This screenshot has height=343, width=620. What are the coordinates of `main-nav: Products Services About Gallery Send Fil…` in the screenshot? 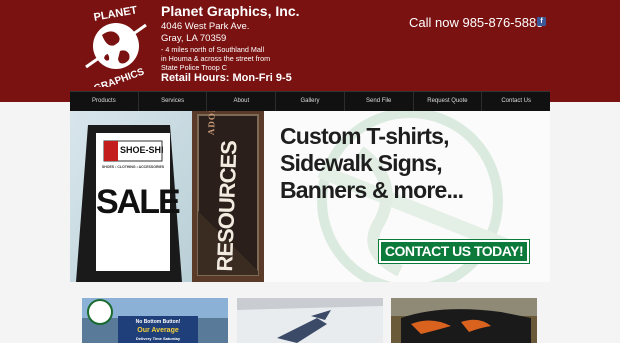 It's located at (310, 101).